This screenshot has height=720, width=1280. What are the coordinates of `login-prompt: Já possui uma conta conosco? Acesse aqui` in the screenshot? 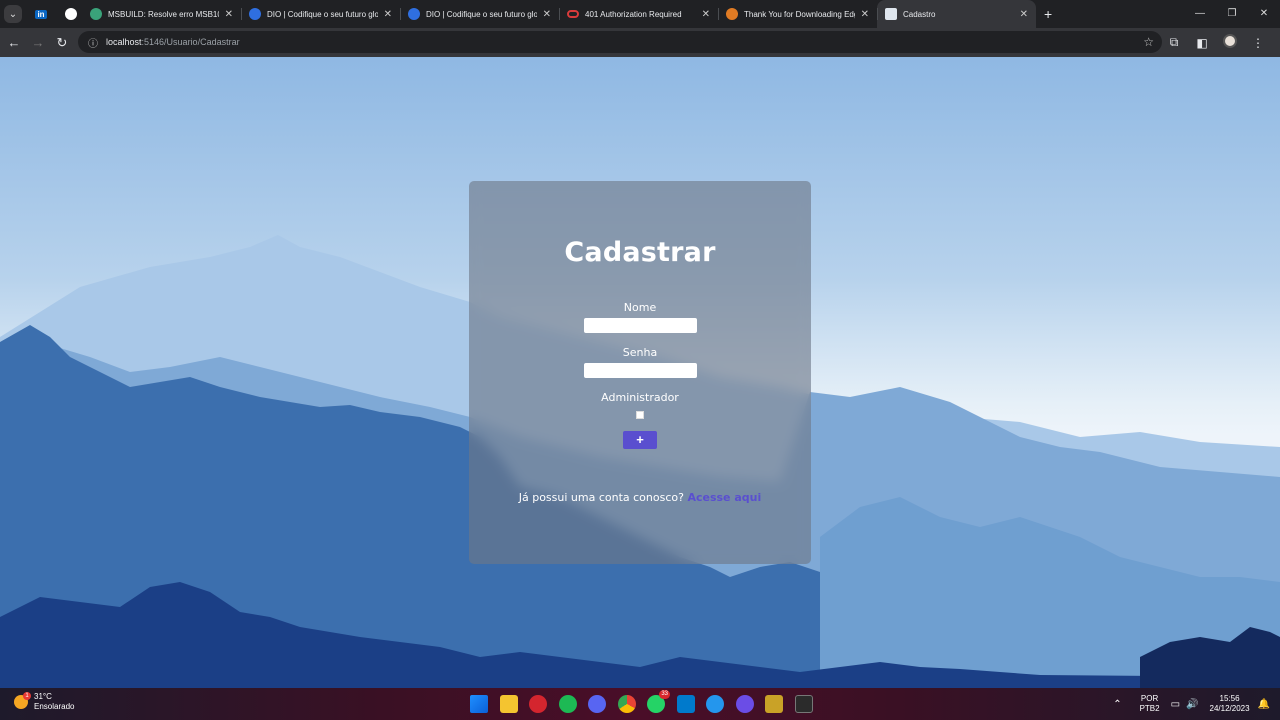 It's located at (640, 497).